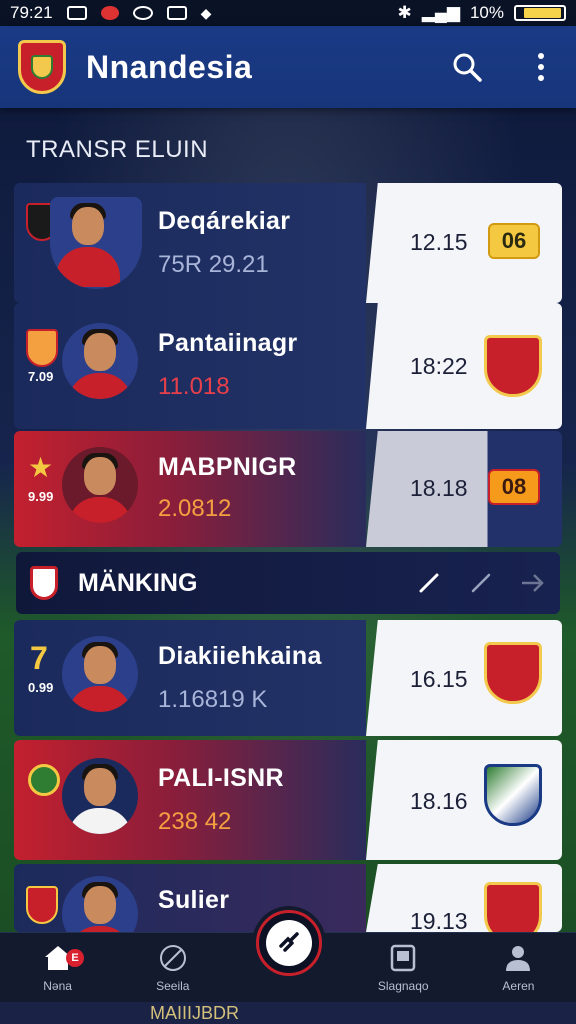 Image resolution: width=576 pixels, height=1024 pixels. What do you see at coordinates (288, 67) in the screenshot?
I see `app-bar: Nnandesia` at bounding box center [288, 67].